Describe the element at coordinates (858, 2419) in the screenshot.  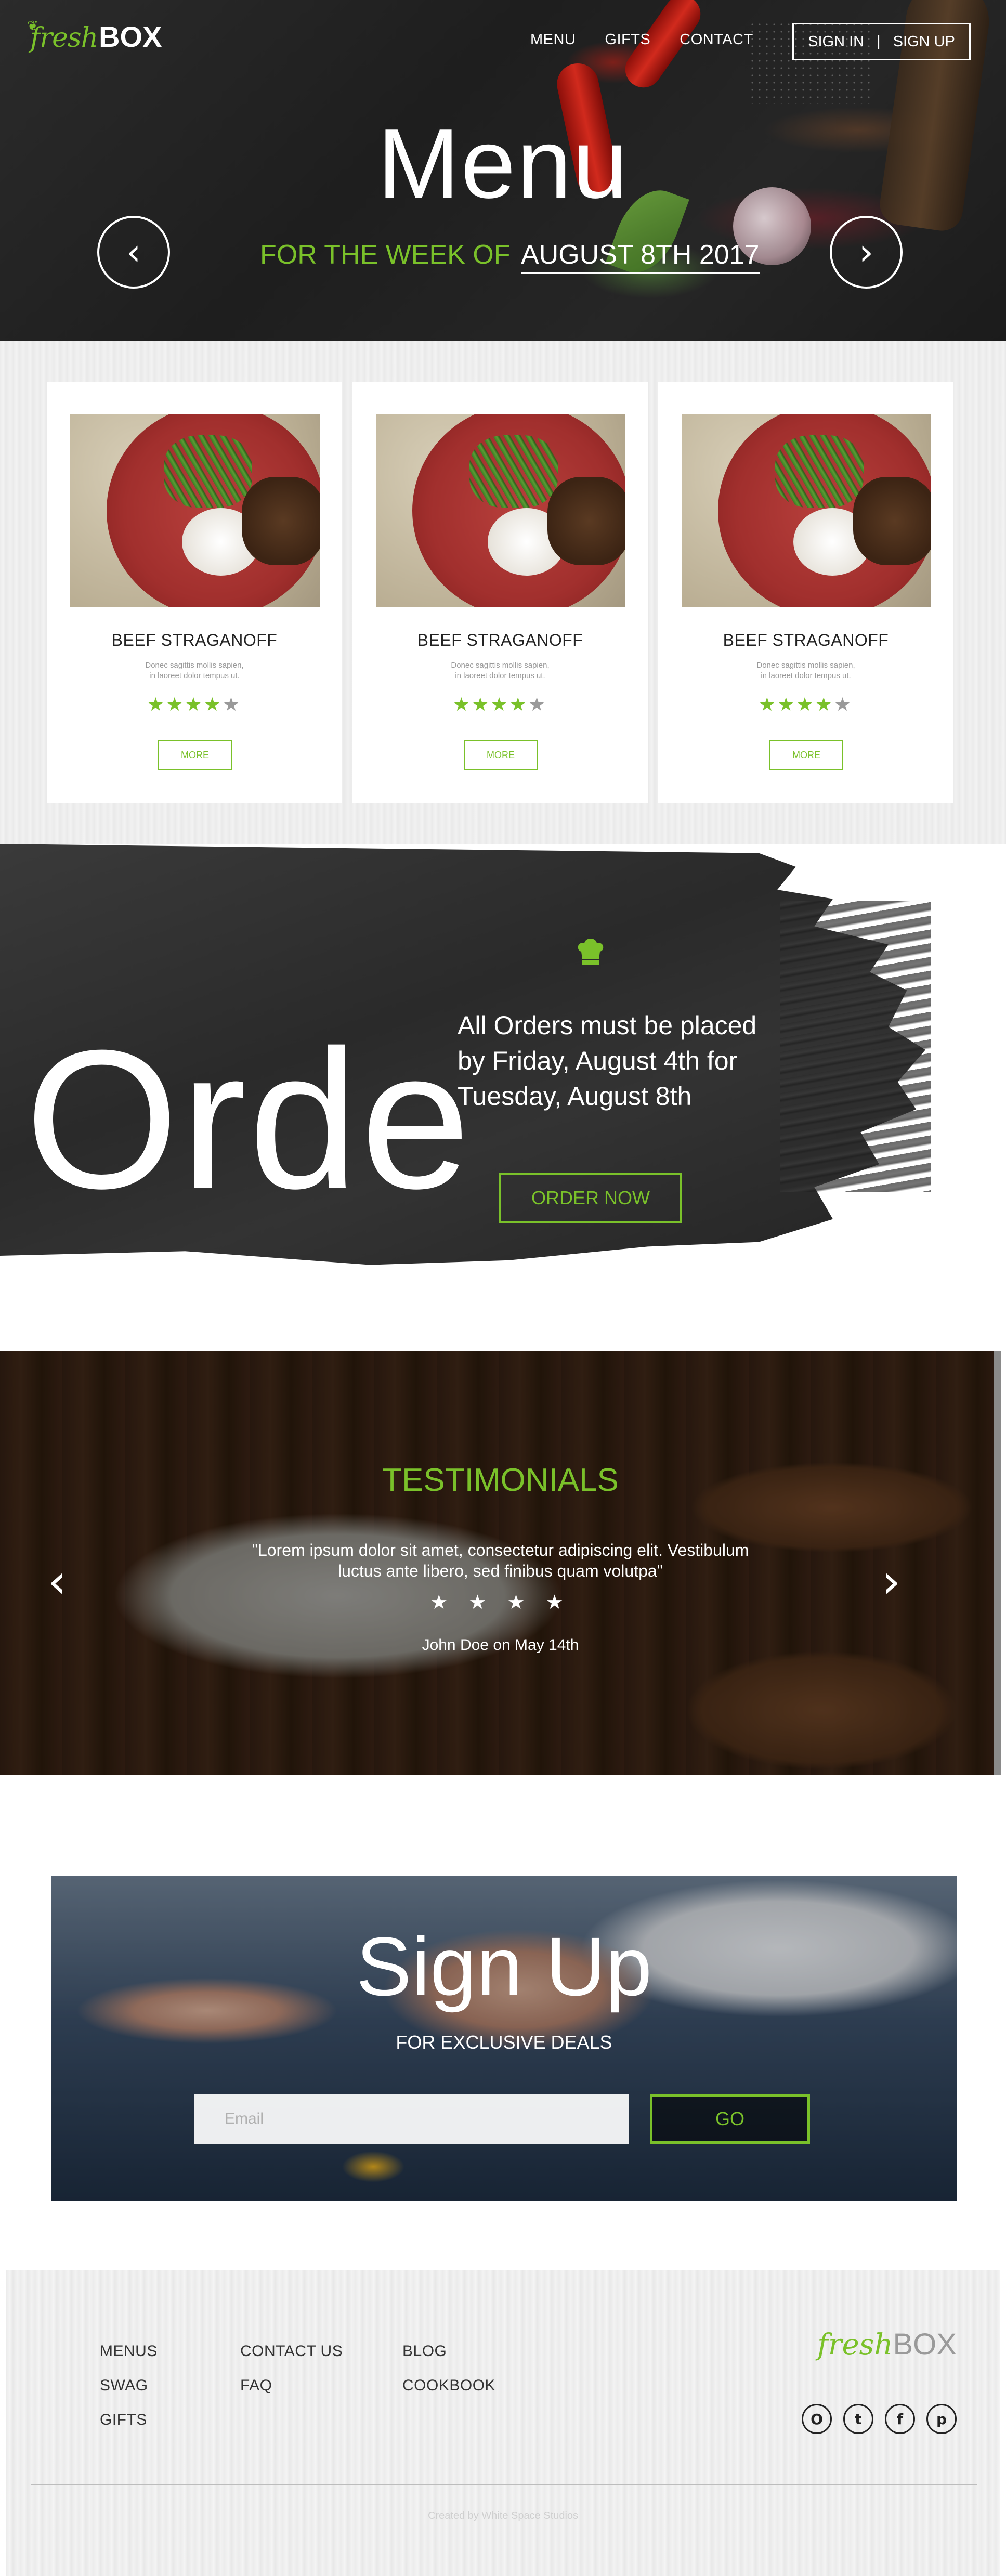
I see `twitter-icon: t` at that location.